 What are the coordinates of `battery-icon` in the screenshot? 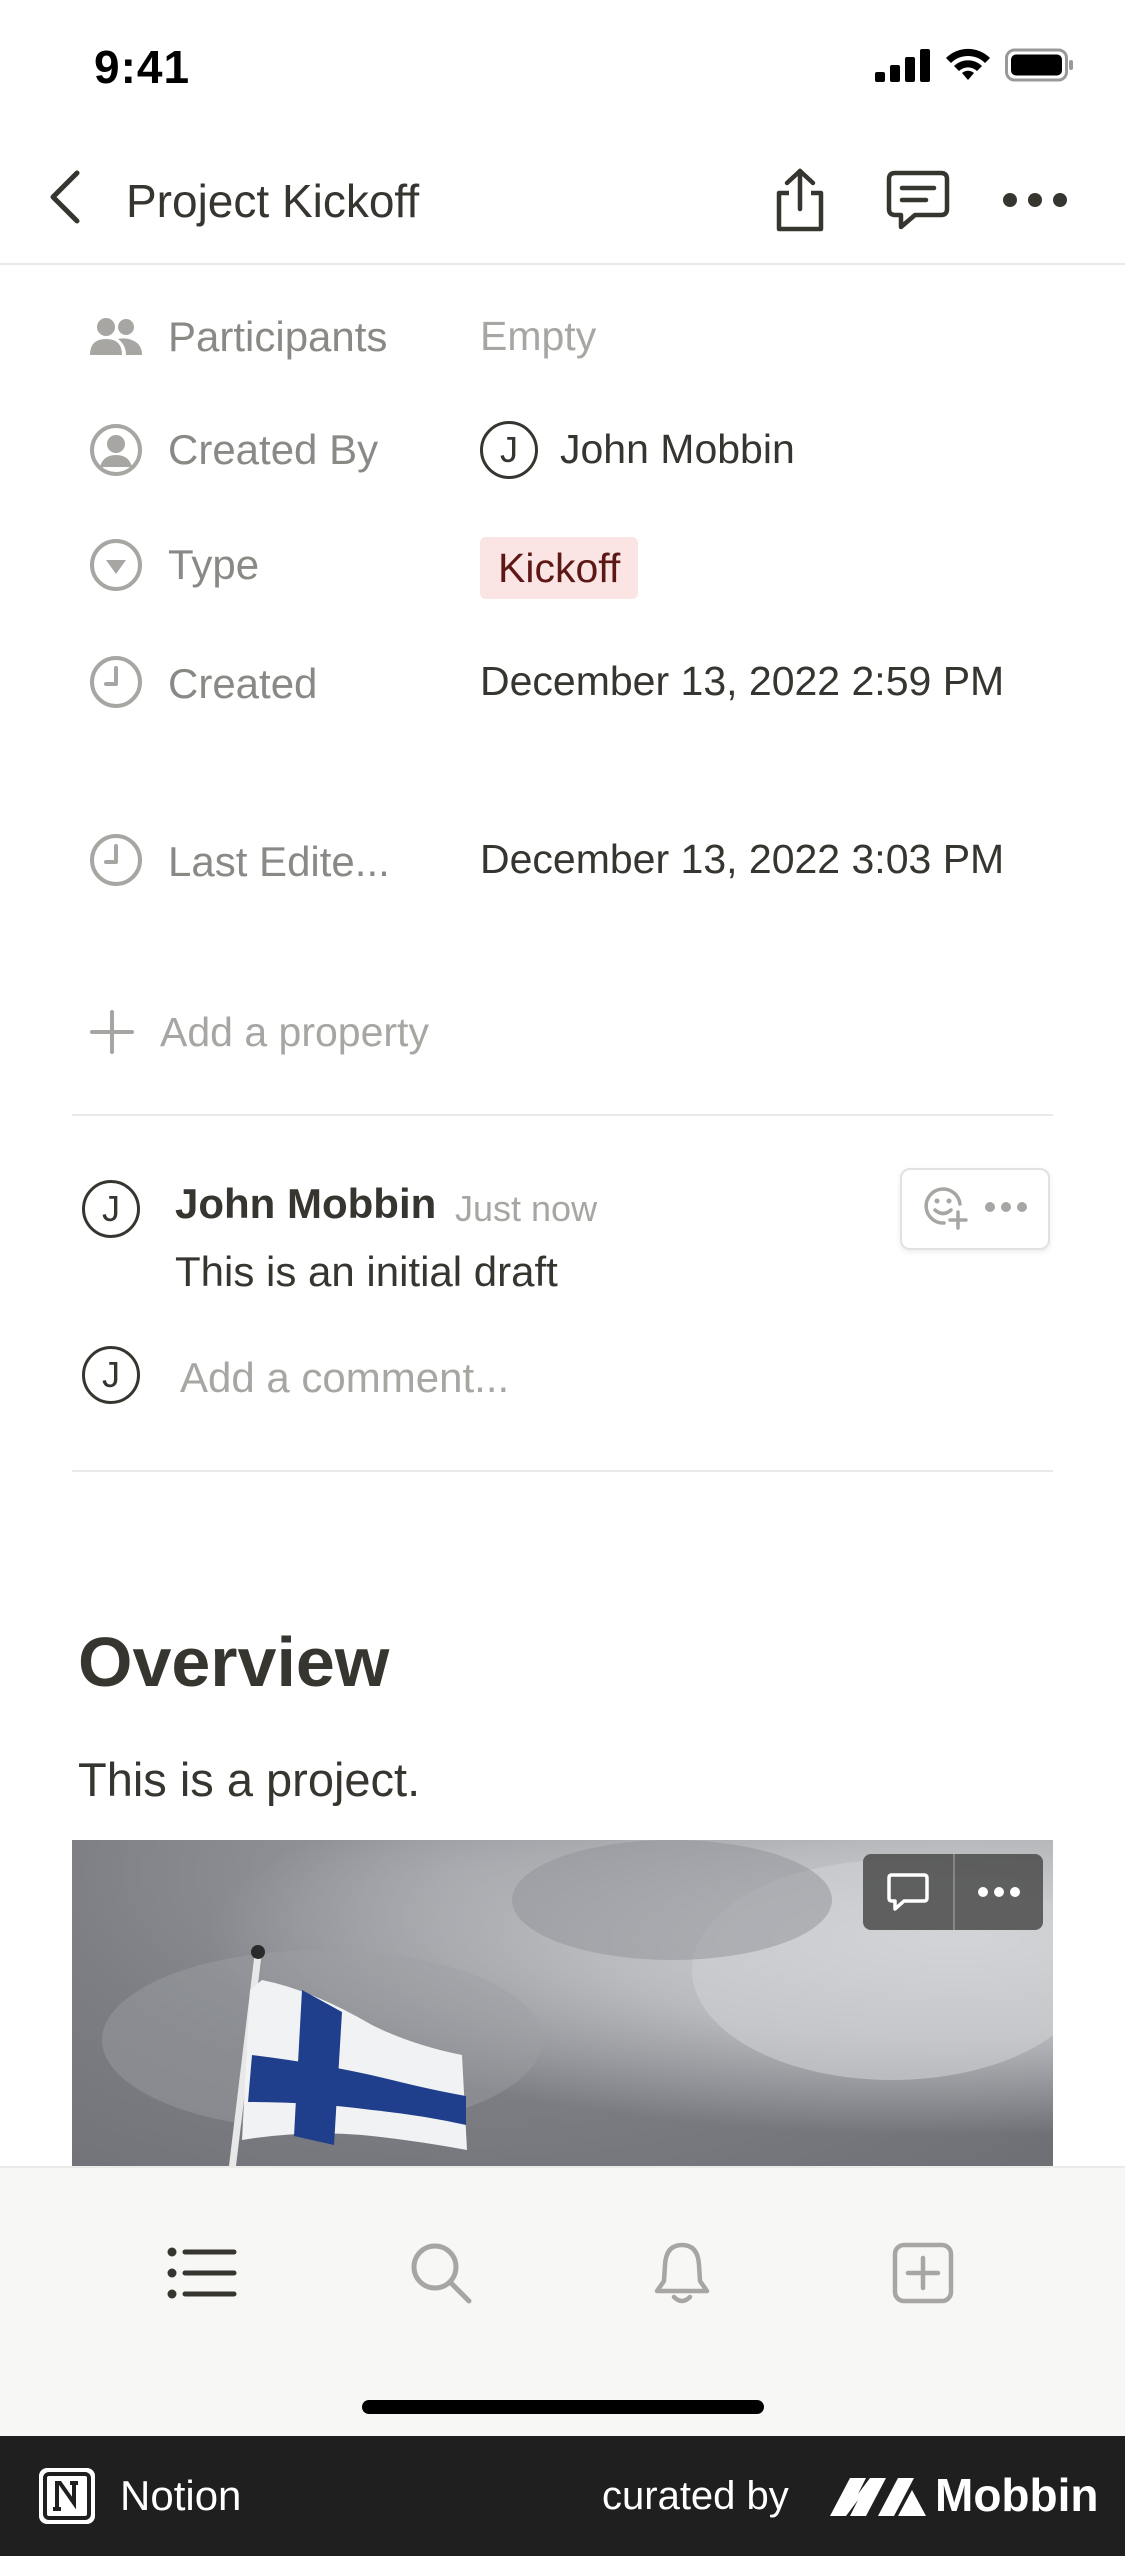 It's located at (1039, 65).